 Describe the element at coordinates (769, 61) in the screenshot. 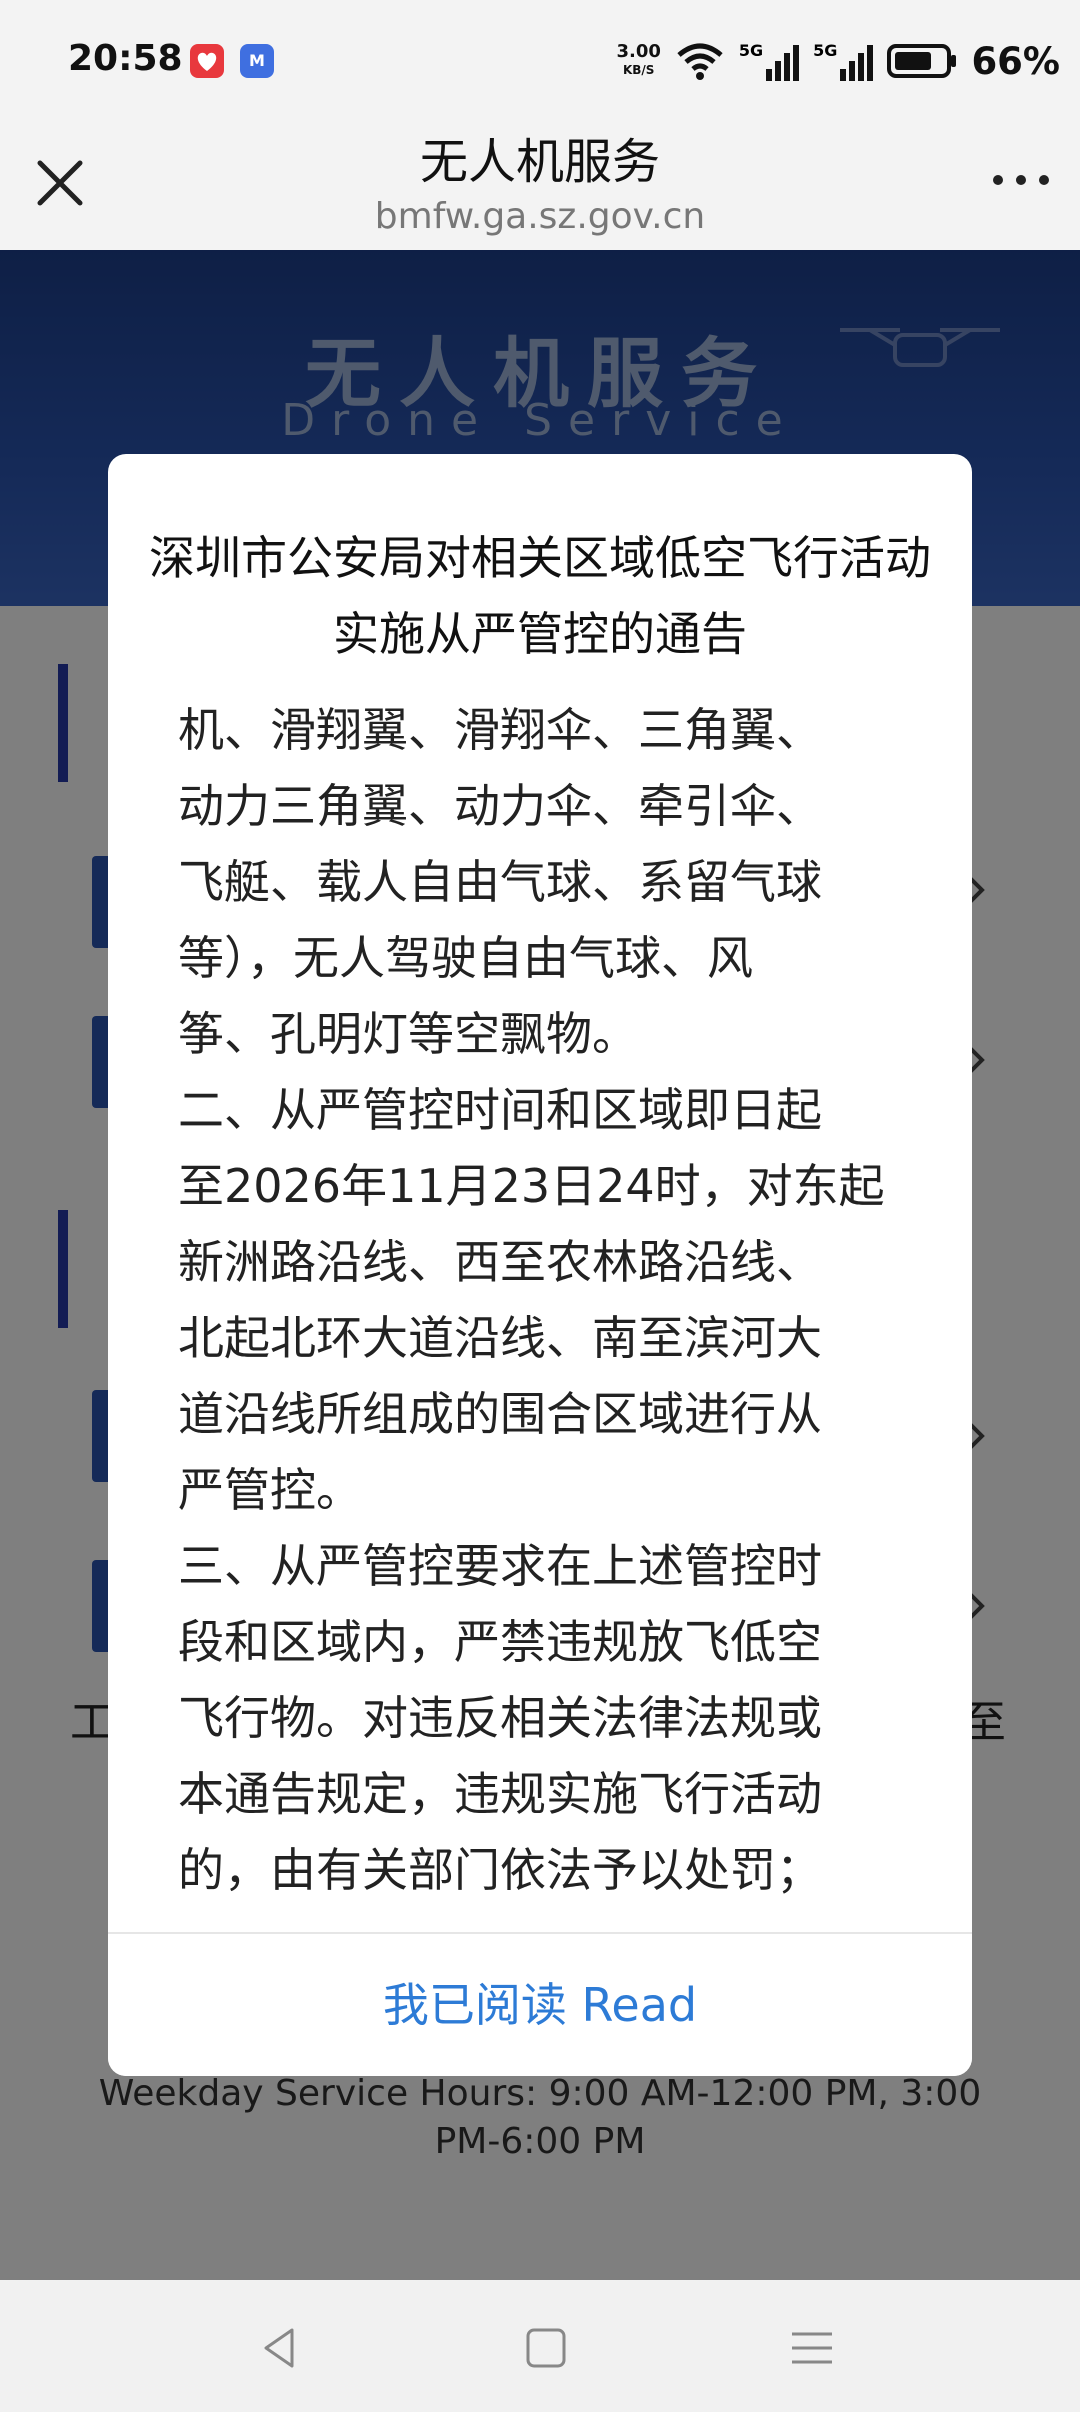

I see `signal-5g-icon-1: 5G` at that location.